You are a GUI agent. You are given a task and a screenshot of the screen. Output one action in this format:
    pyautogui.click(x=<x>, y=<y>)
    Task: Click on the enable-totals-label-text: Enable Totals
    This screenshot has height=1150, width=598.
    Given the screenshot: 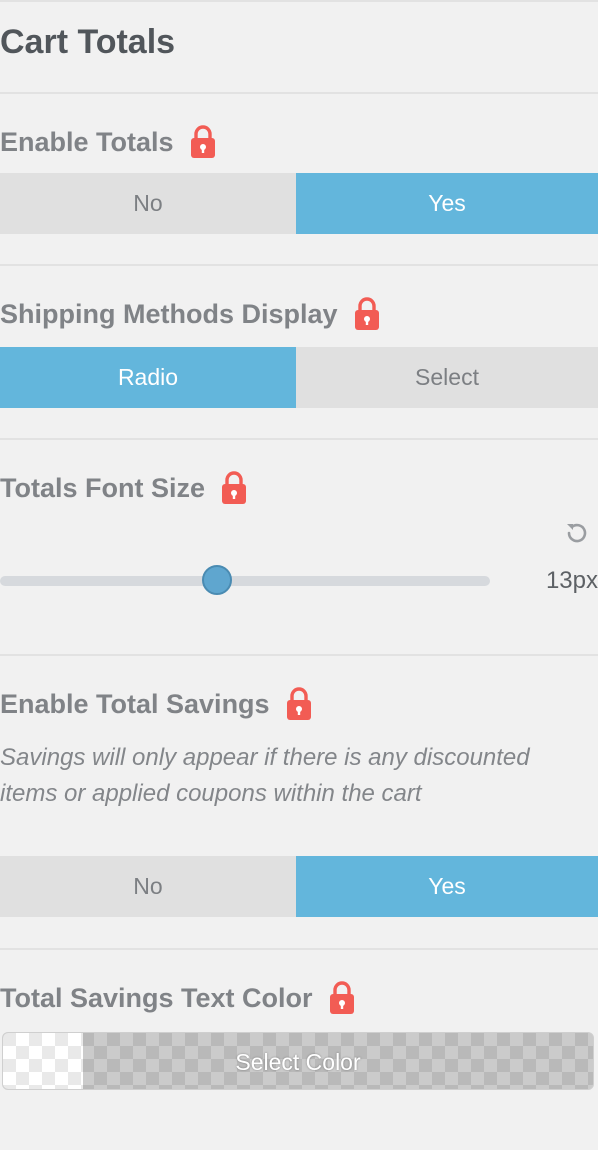 What is the action you would take?
    pyautogui.click(x=87, y=142)
    